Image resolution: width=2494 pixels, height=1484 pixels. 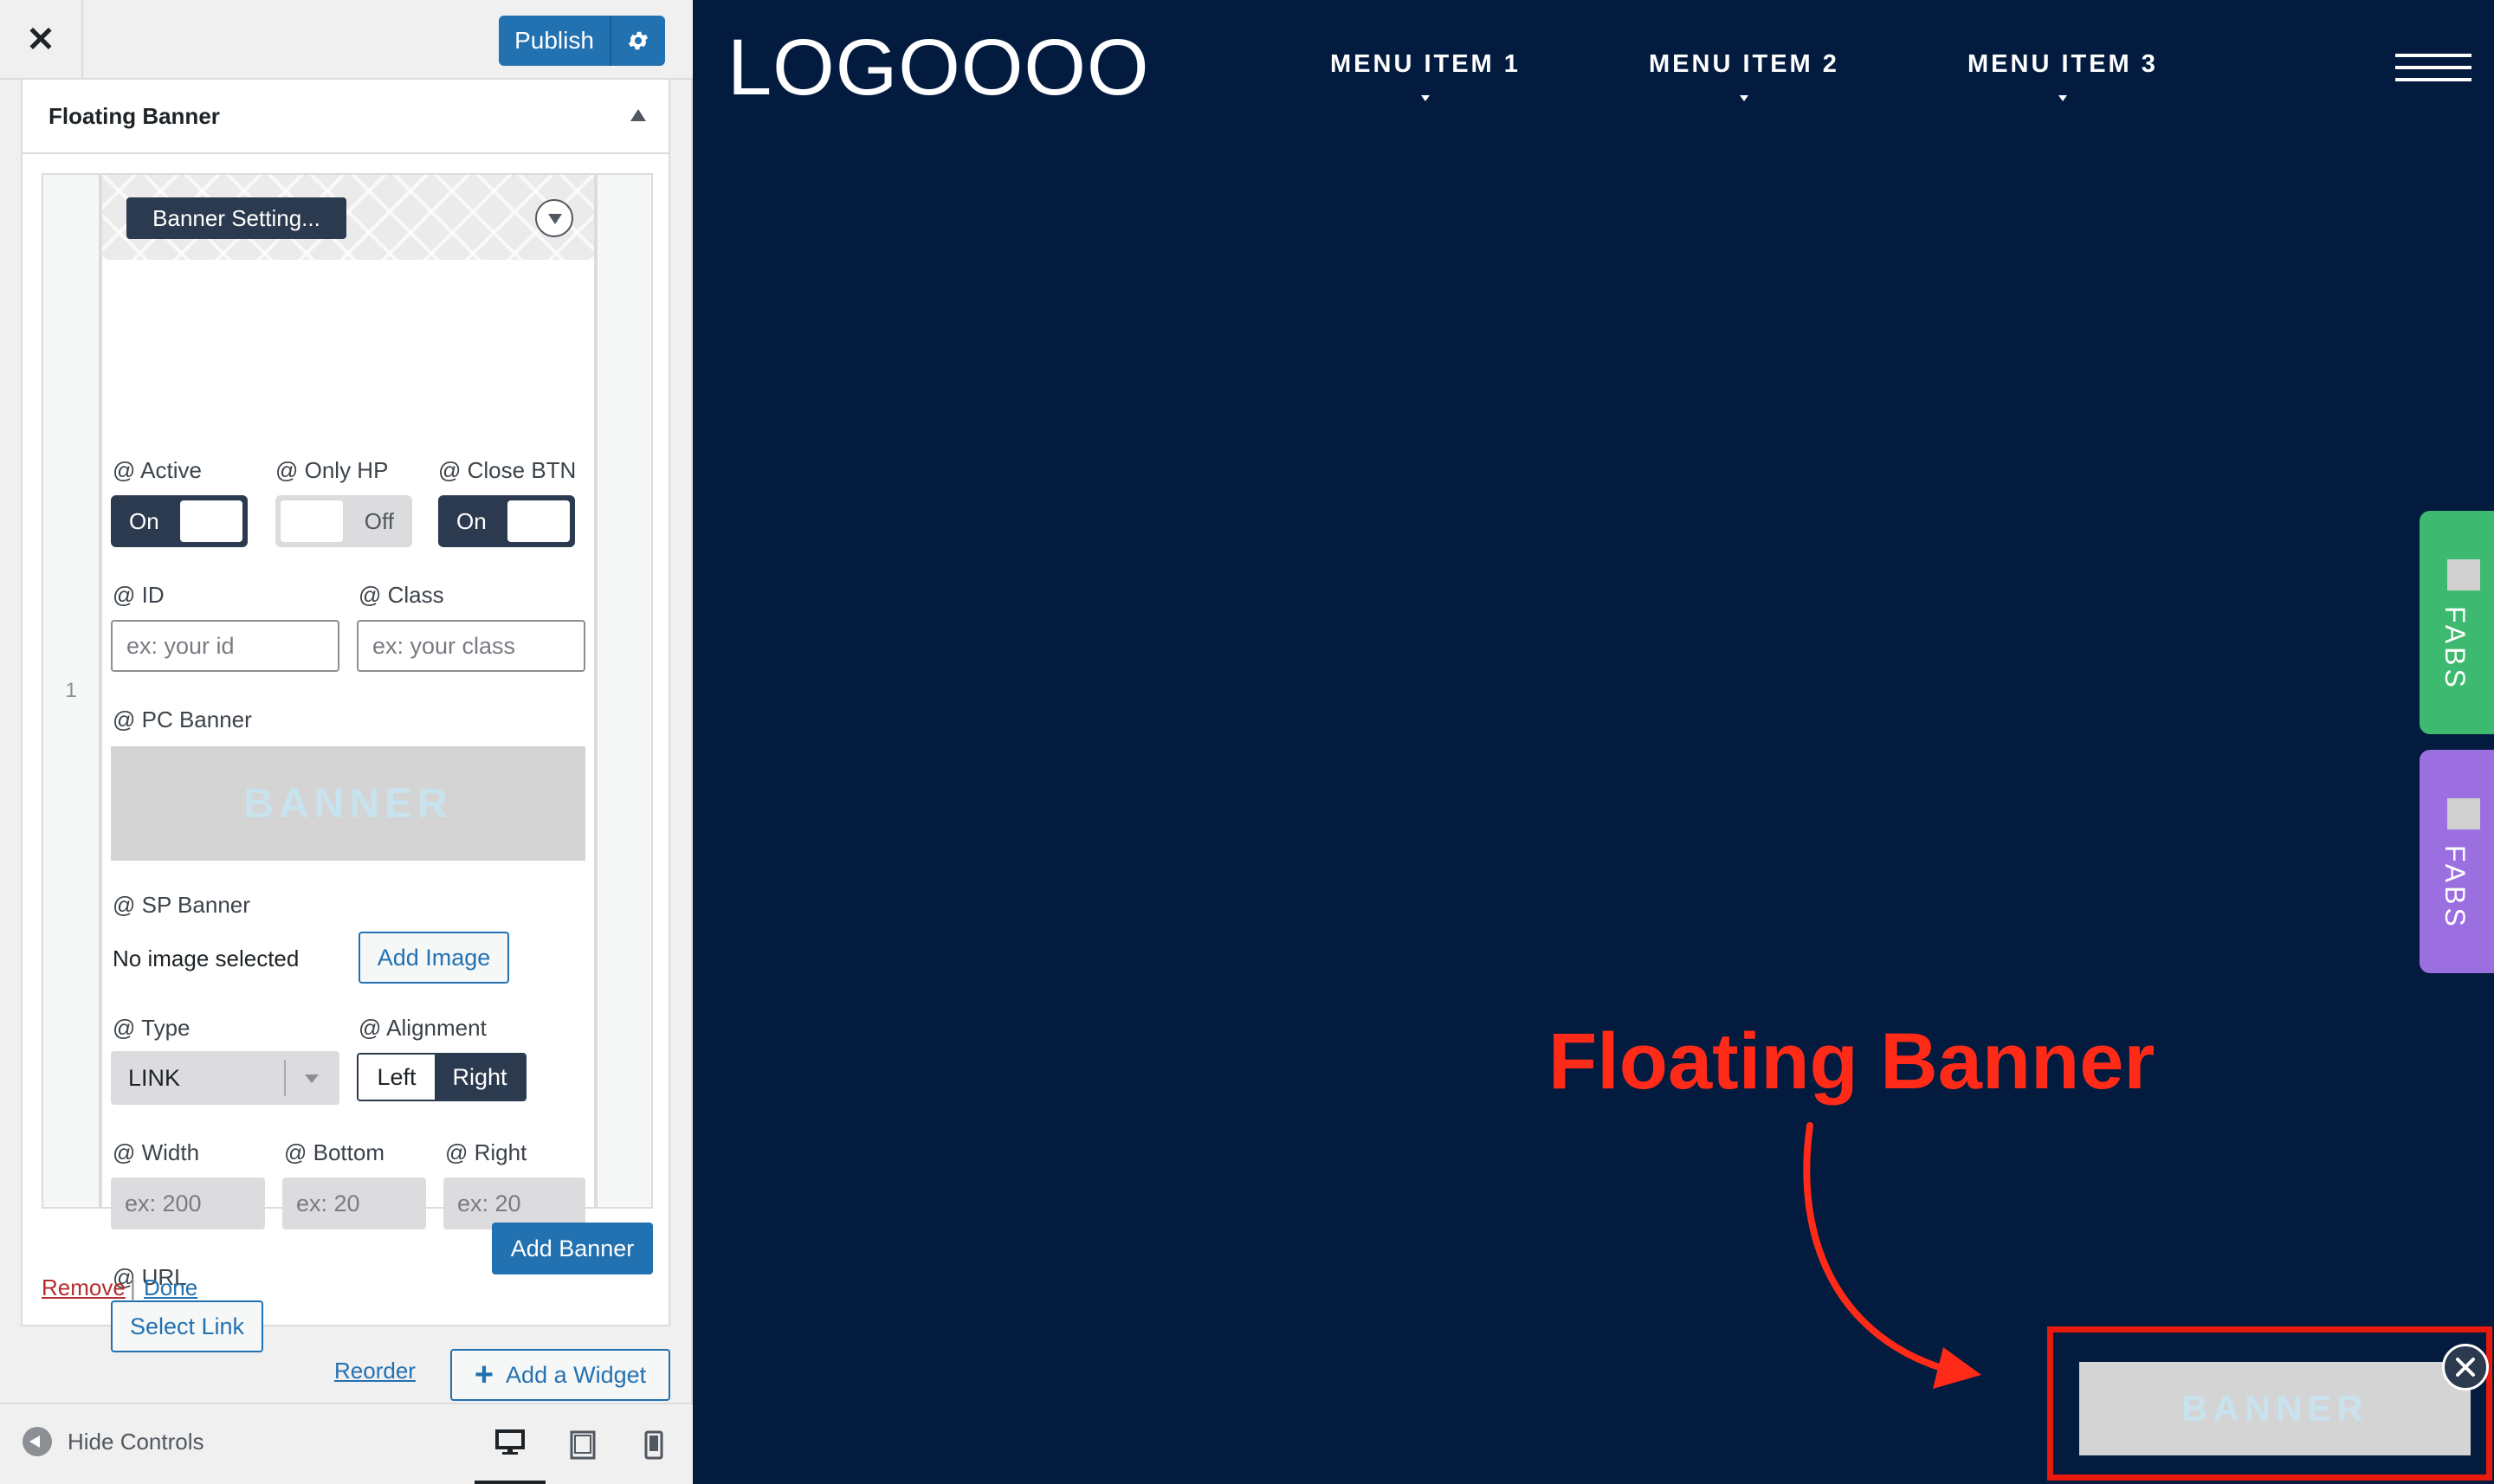 What do you see at coordinates (134, 115) in the screenshot?
I see `widget-title: Floating Banner` at bounding box center [134, 115].